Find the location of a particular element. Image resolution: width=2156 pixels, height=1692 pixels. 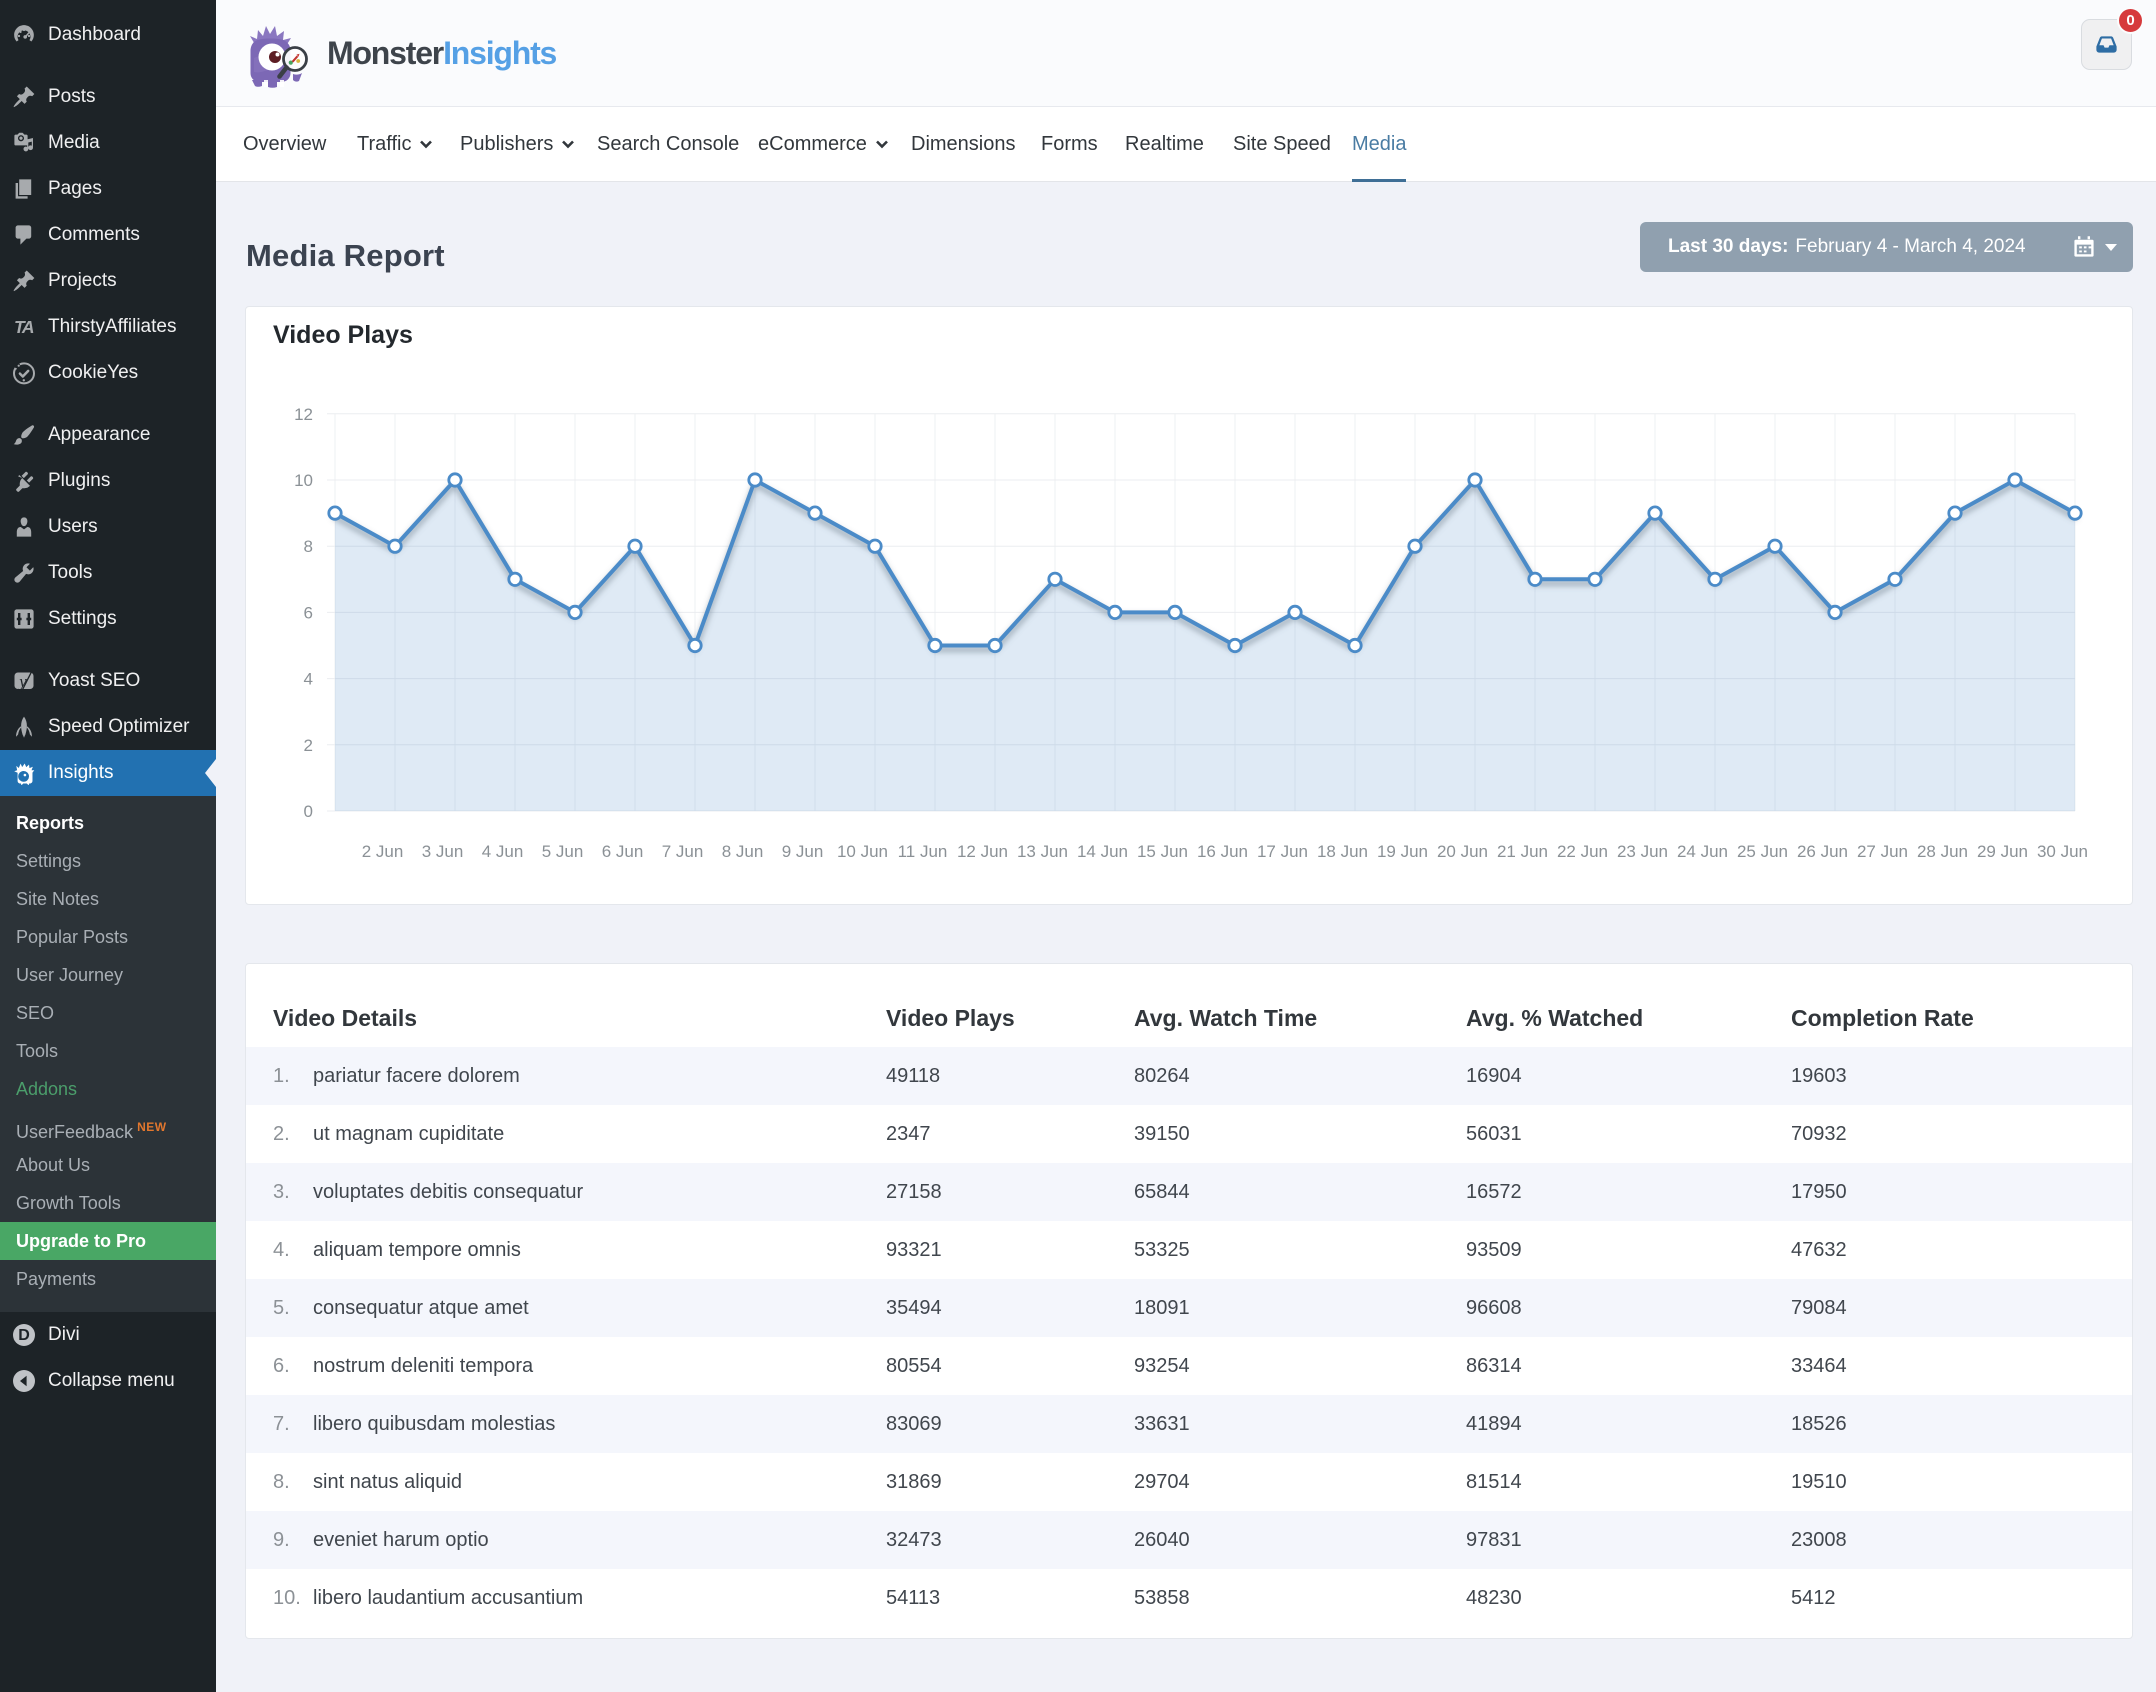

sidebar-item-plugins: Plugins is located at coordinates (108, 481).